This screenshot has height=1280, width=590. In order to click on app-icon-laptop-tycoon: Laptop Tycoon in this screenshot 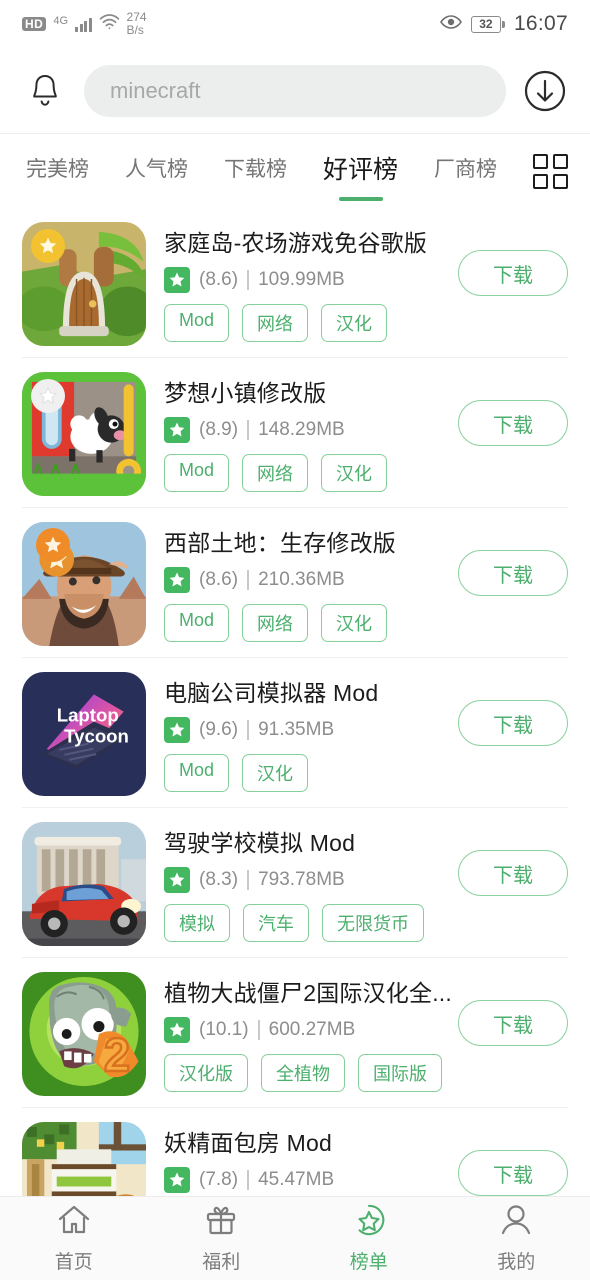, I will do `click(84, 734)`.